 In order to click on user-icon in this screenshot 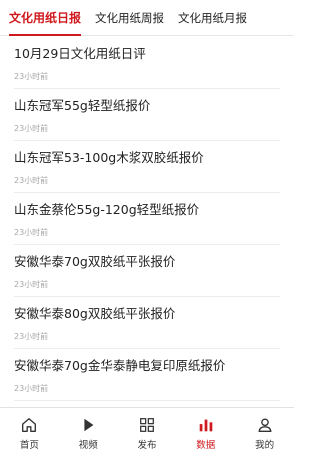, I will do `click(265, 425)`.